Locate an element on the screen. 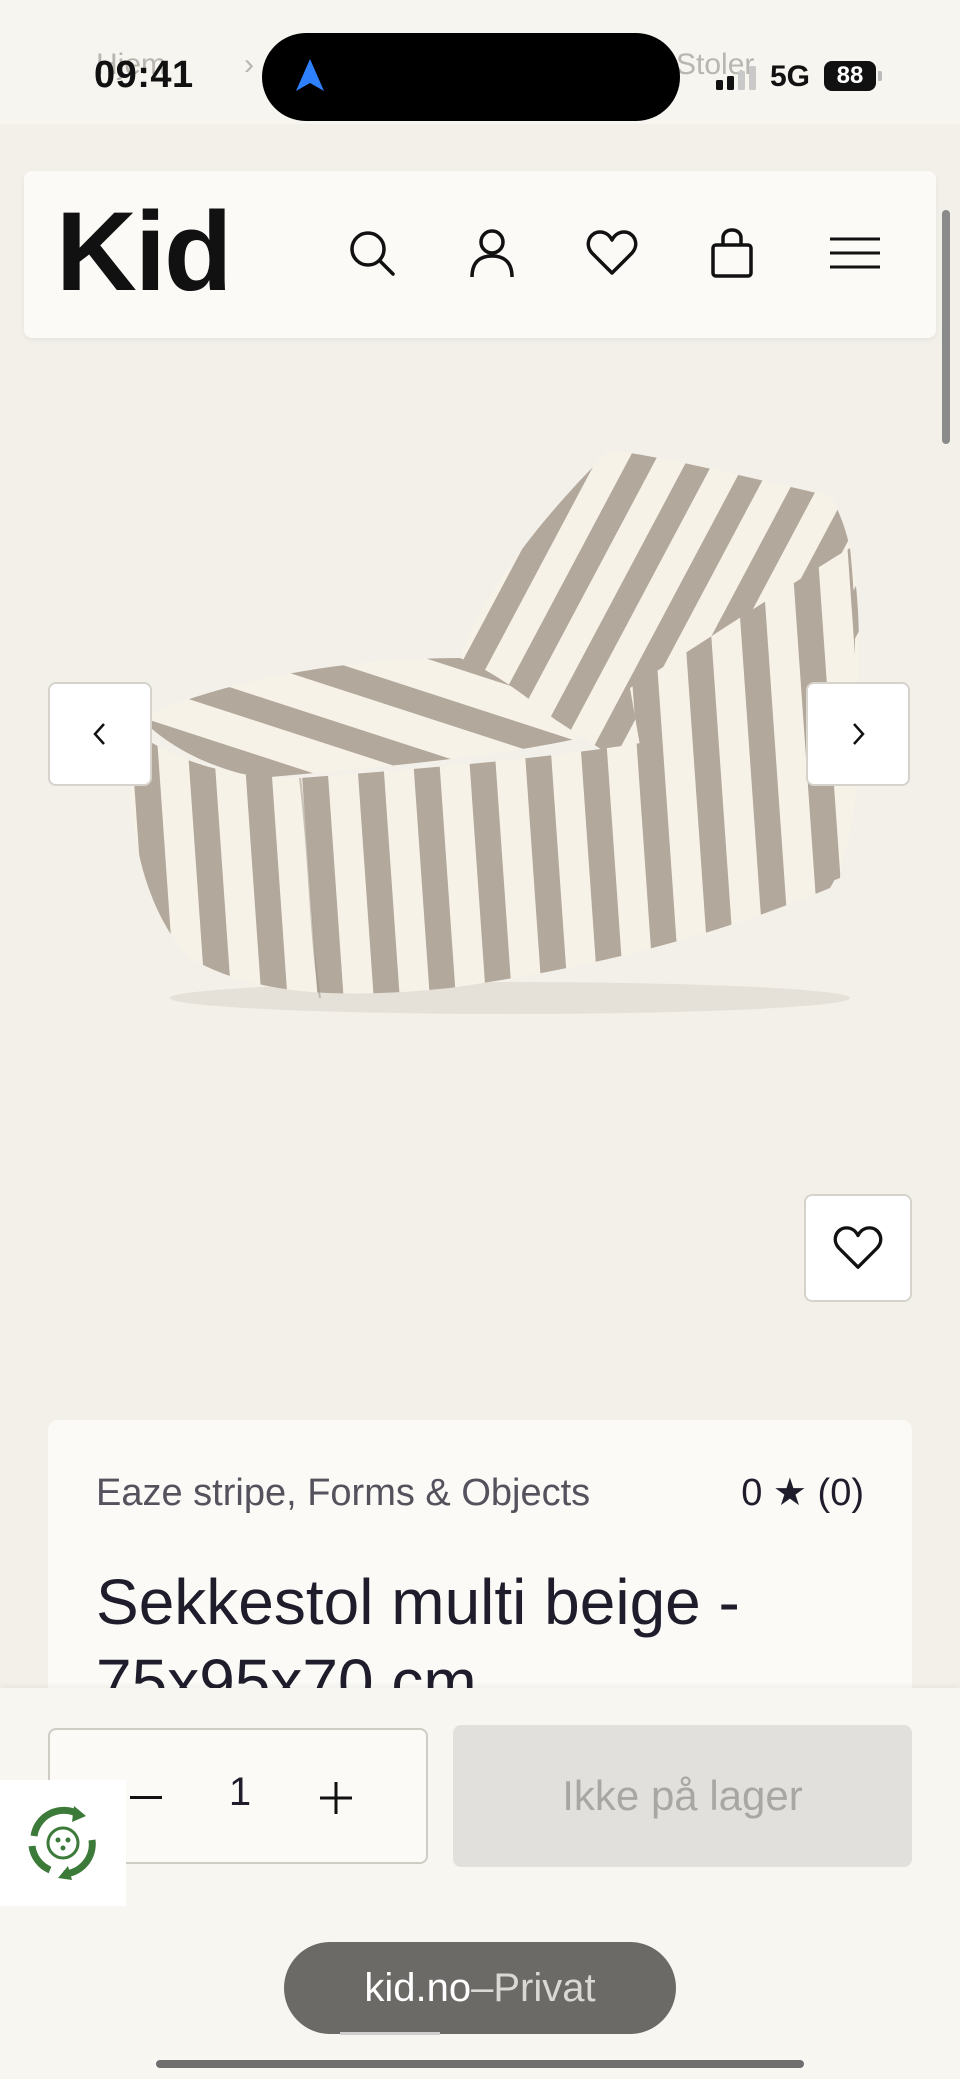 The width and height of the screenshot is (960, 2079). search-icon is located at coordinates (372, 253).